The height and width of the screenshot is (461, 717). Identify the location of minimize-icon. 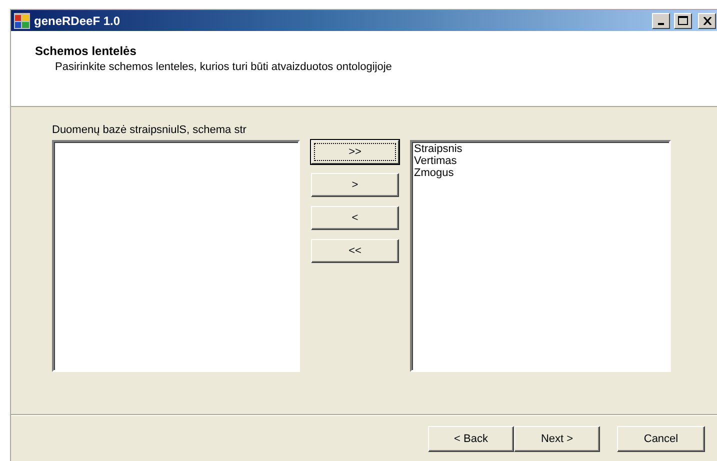
(661, 23).